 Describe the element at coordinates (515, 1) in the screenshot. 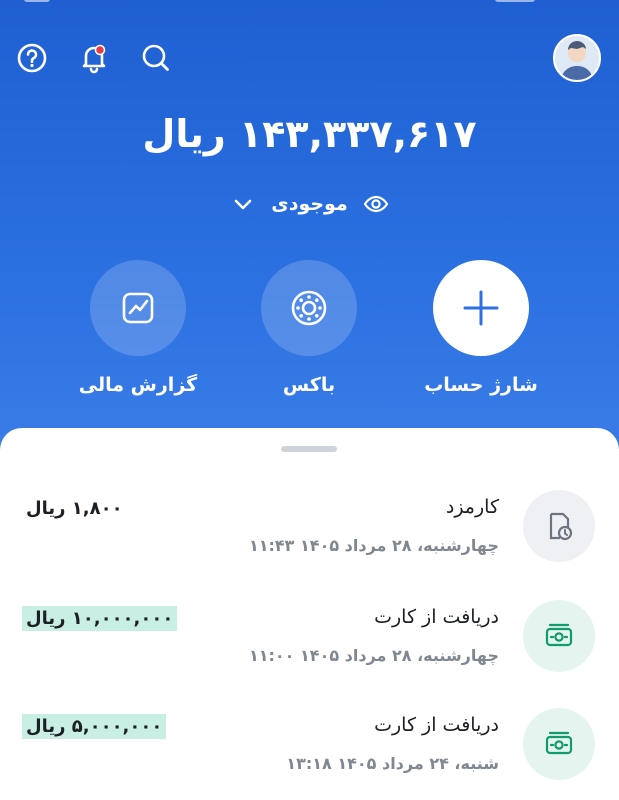

I see `status-bar-right` at that location.